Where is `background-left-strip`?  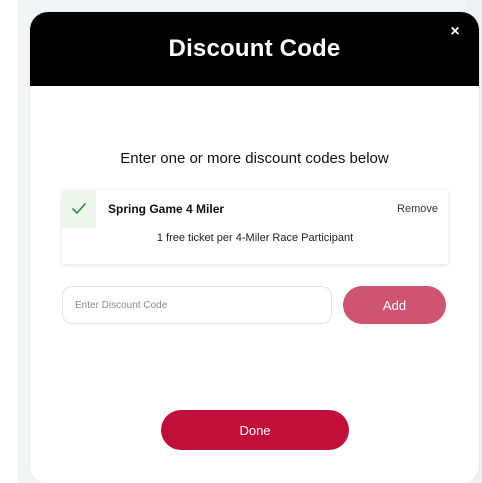 background-left-strip is located at coordinates (9, 241).